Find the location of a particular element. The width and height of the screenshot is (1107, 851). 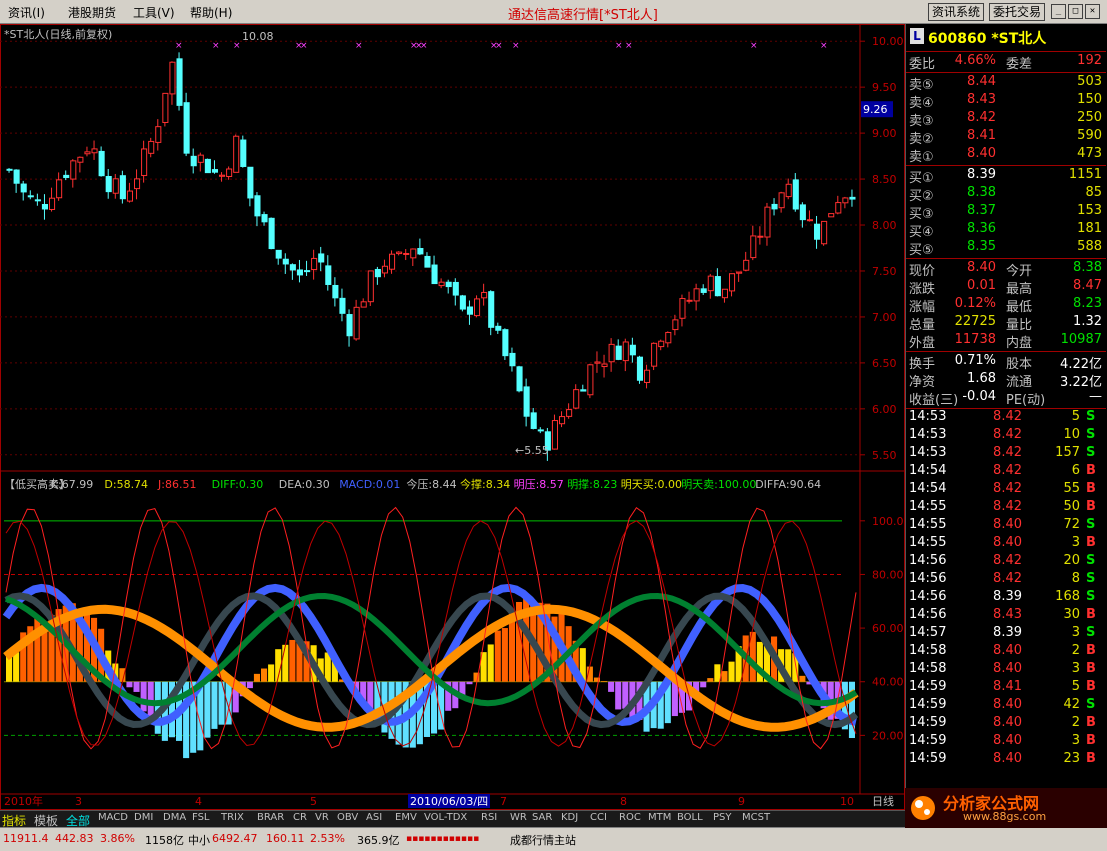

tick-volume: 42 is located at coordinates (1071, 704).